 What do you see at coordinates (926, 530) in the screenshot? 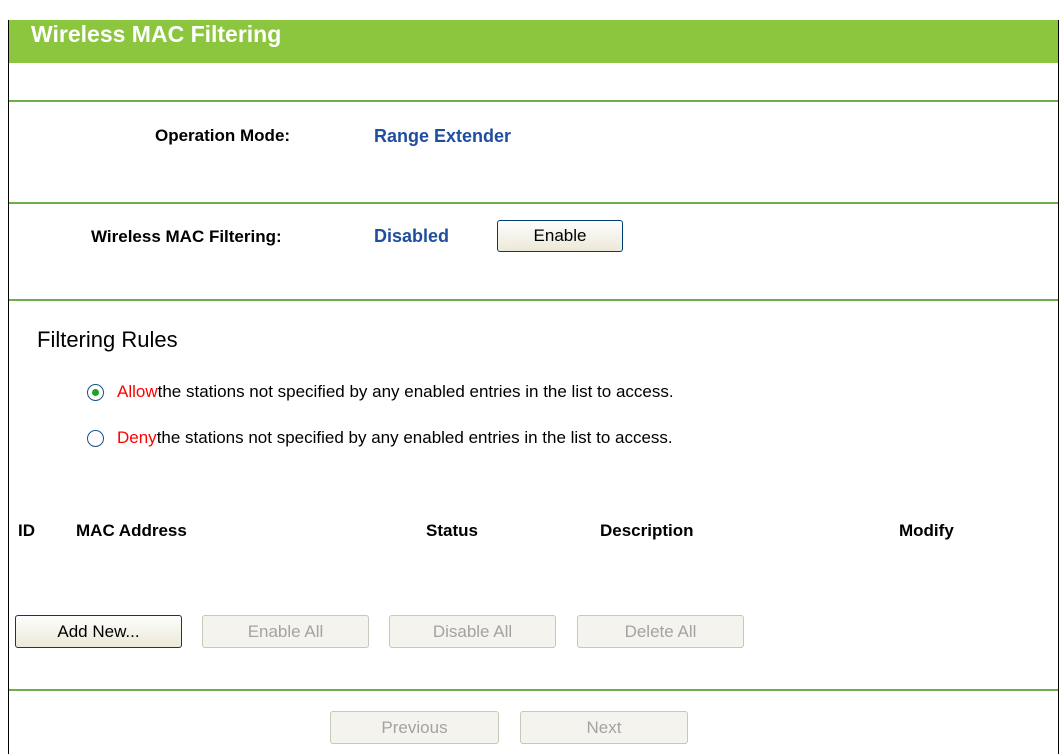
I see `column-header-modify: Modify` at bounding box center [926, 530].